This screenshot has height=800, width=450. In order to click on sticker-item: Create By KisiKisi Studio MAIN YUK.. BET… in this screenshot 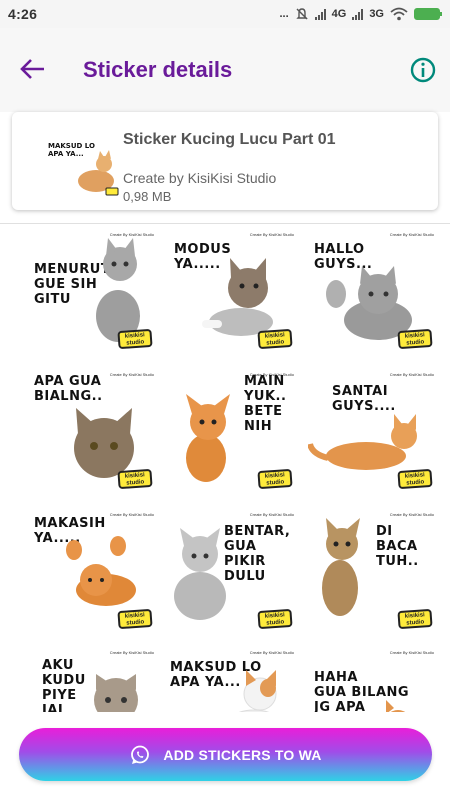, I will do `click(231, 432)`.